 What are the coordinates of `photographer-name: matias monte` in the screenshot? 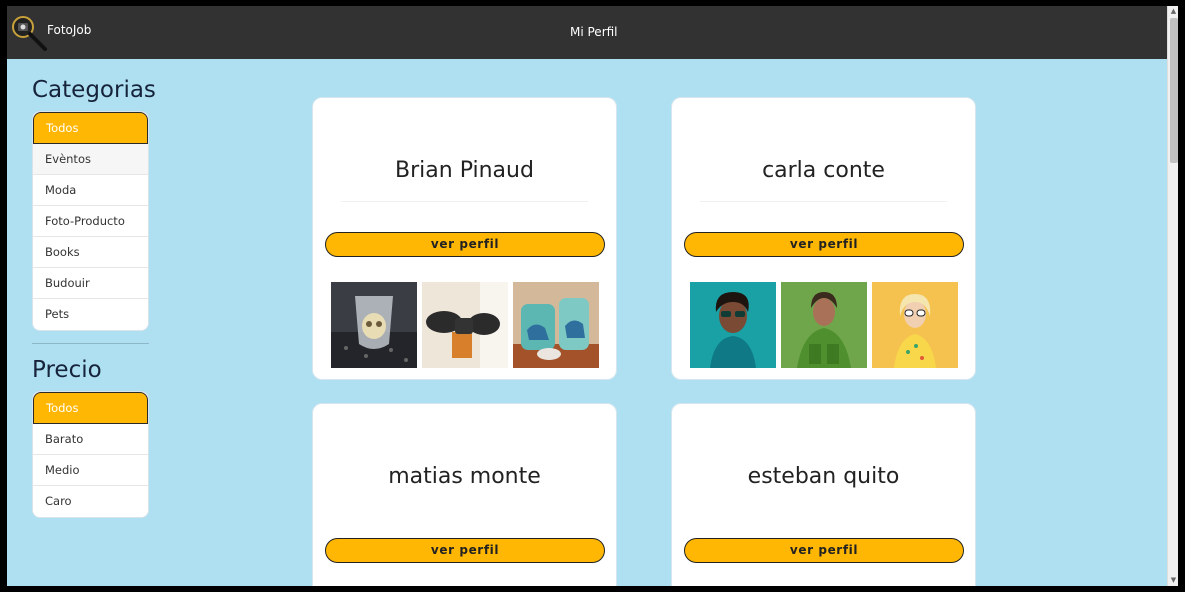 It's located at (464, 476).